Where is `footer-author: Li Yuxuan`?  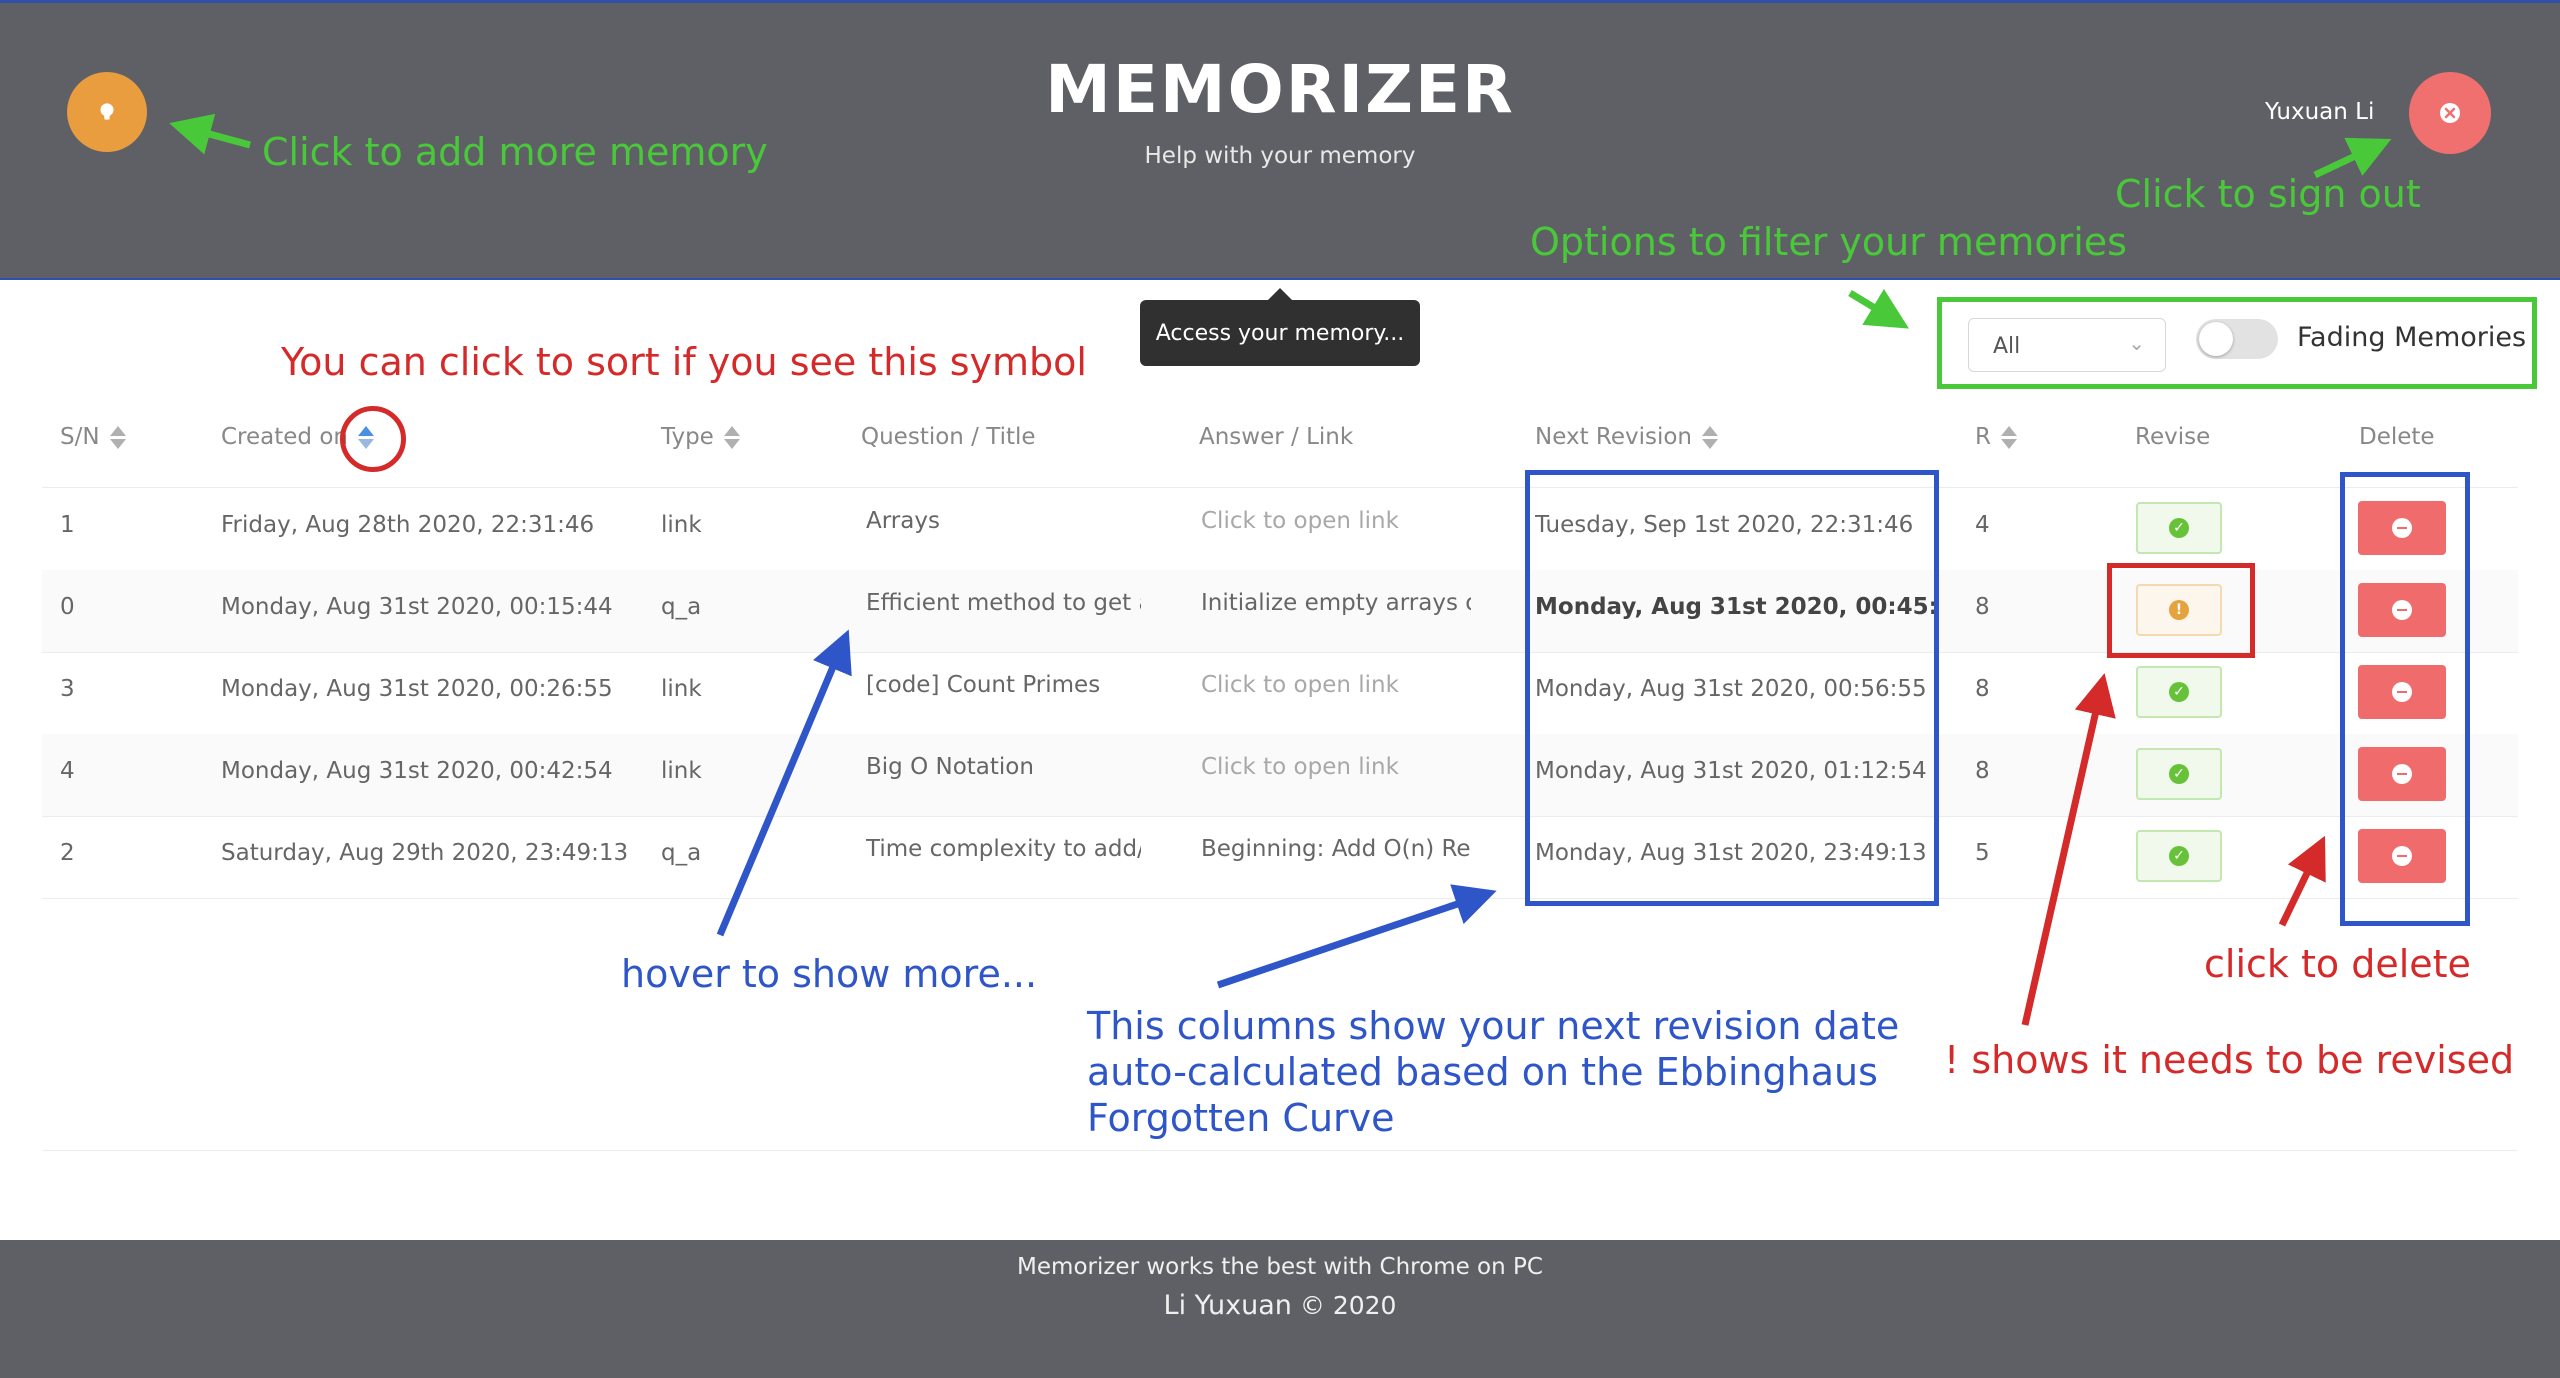
footer-author: Li Yuxuan is located at coordinates (1227, 1305).